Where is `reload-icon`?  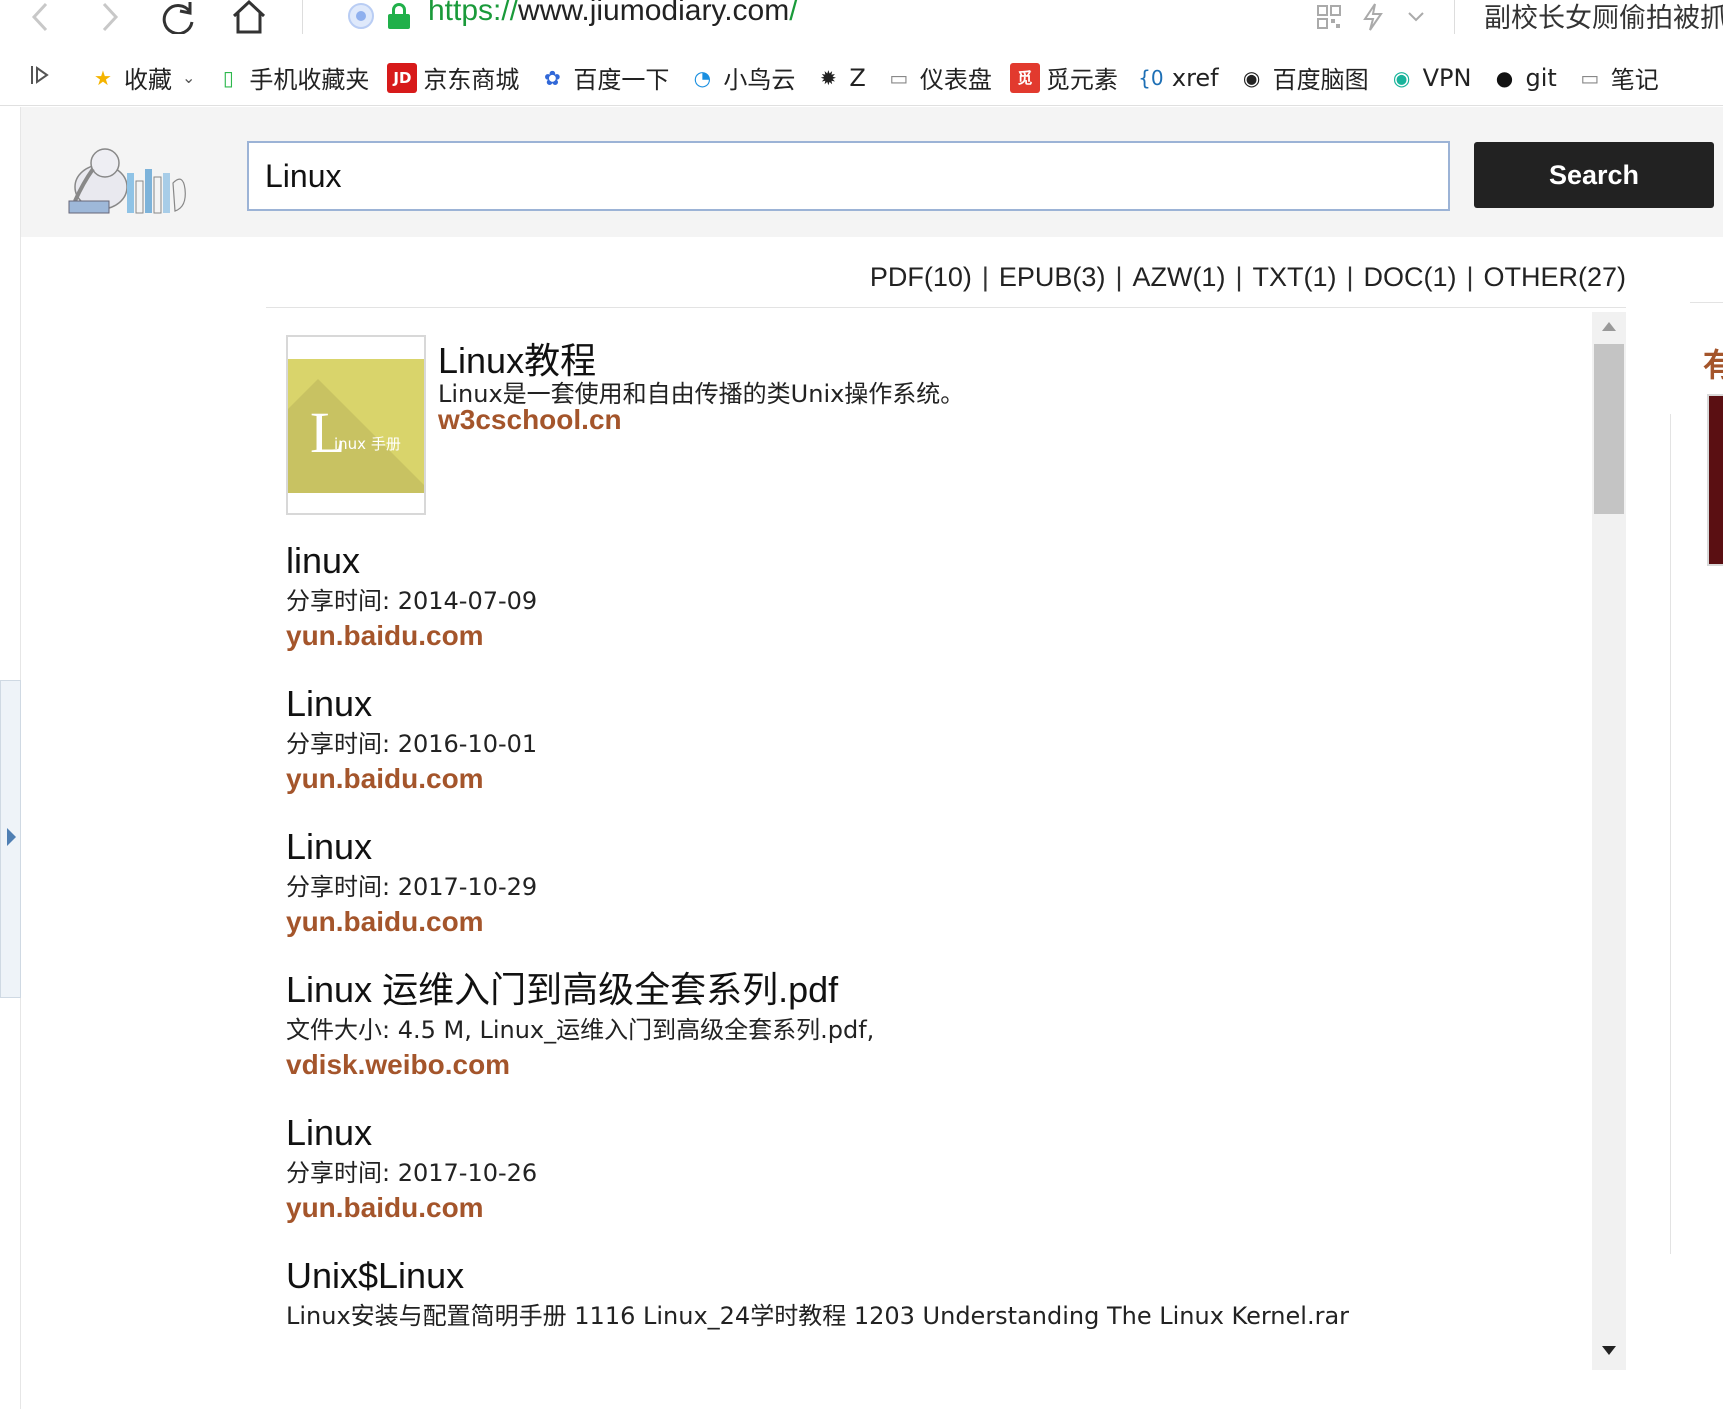 reload-icon is located at coordinates (178, 18).